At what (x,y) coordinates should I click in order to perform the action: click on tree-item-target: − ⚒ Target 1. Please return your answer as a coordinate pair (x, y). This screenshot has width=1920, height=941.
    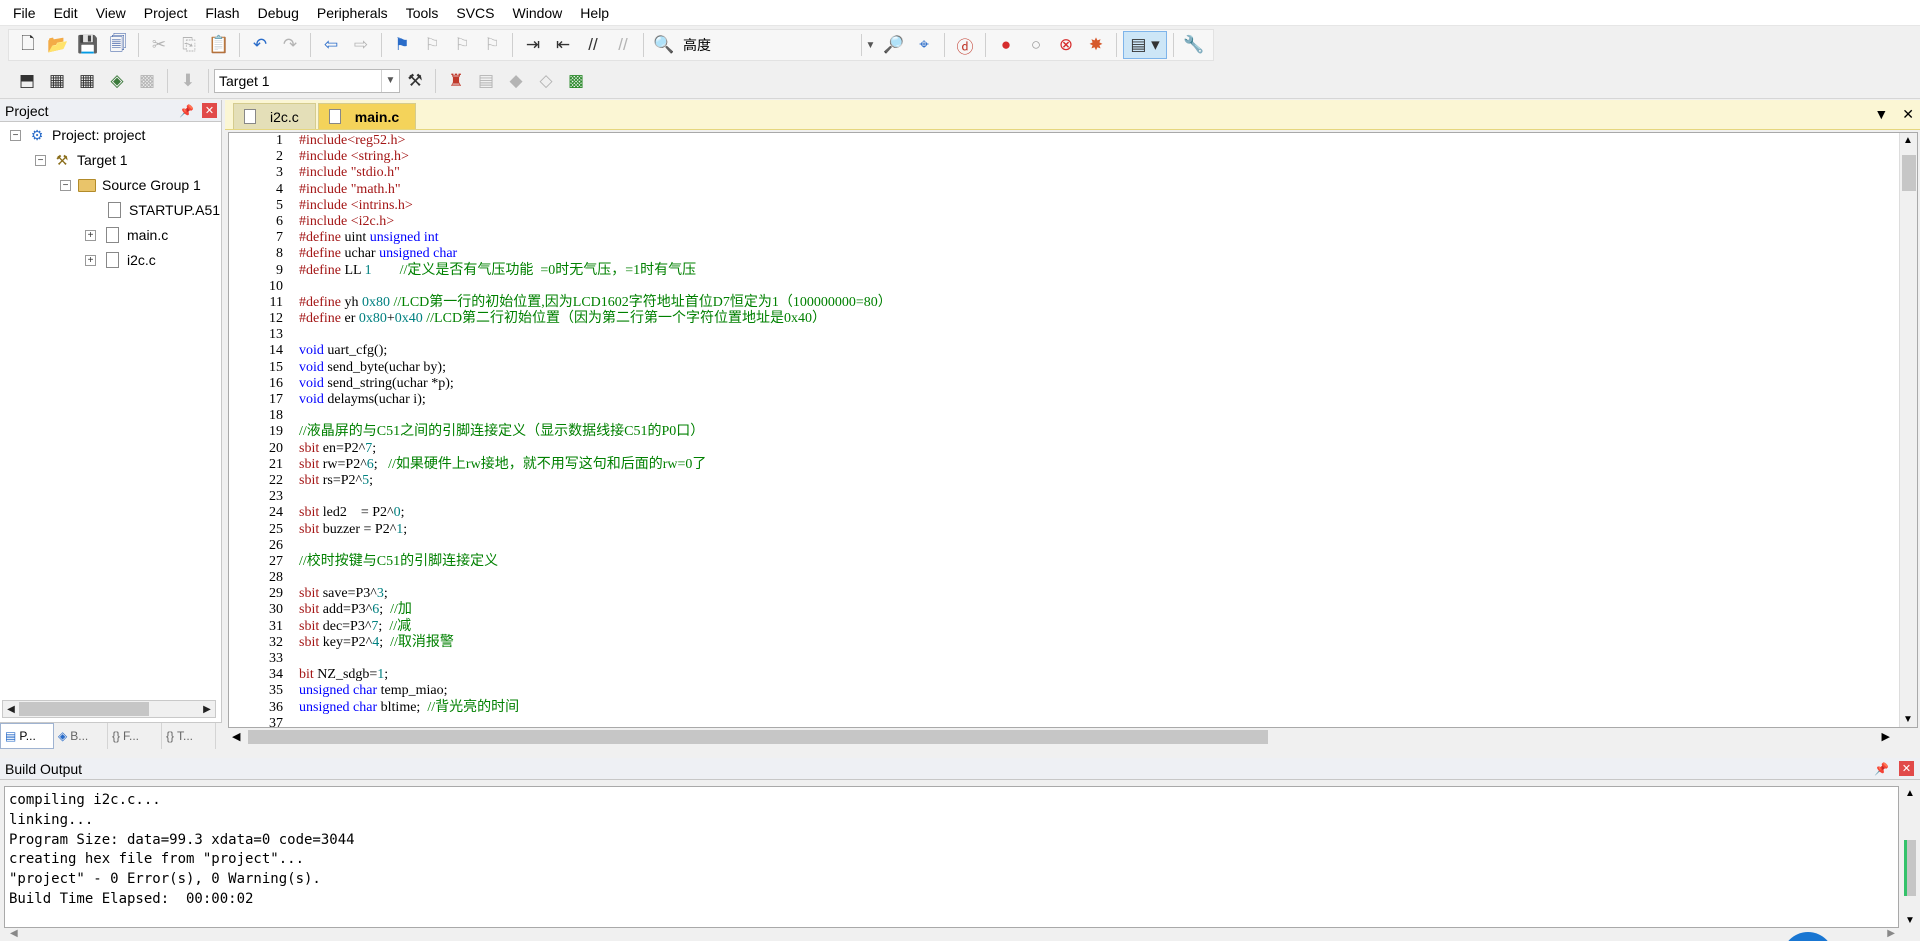
    Looking at the image, I should click on (81, 160).